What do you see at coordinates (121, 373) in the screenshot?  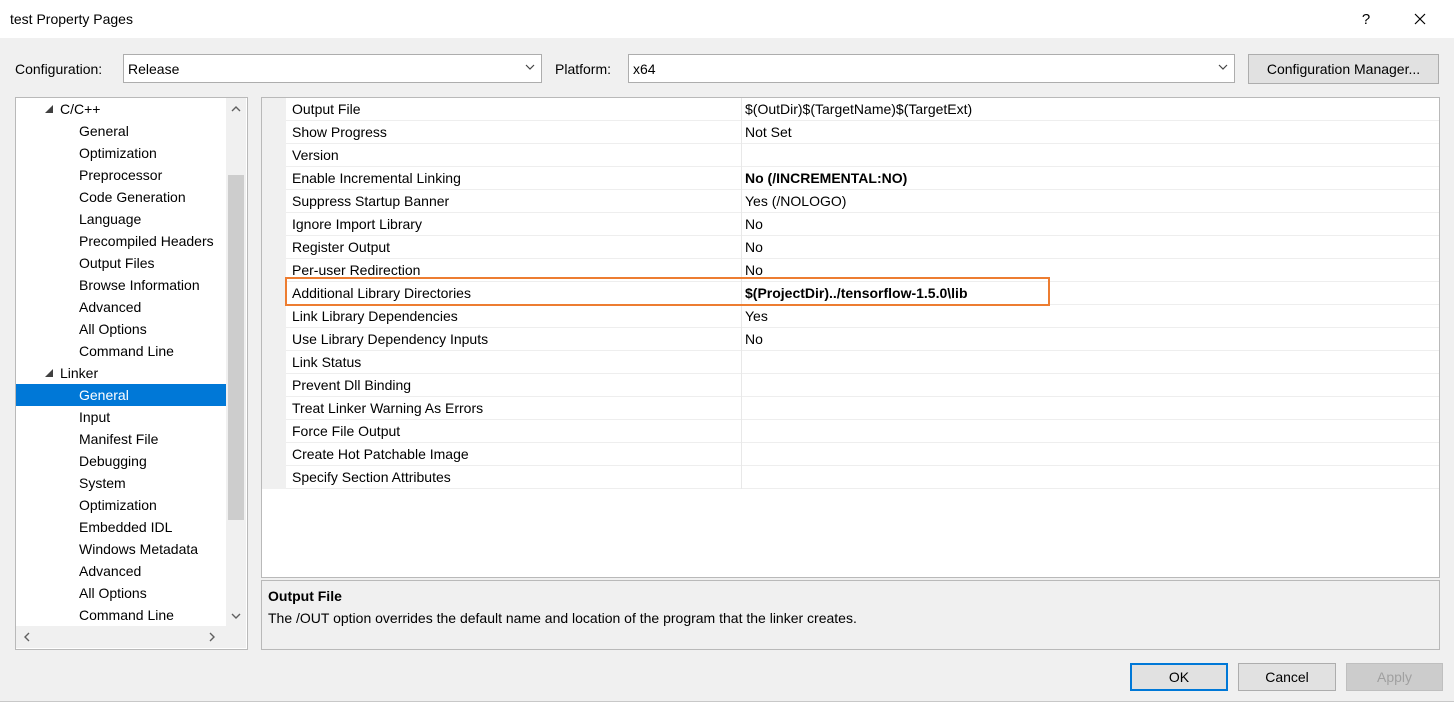 I see `tree-group: Linker` at bounding box center [121, 373].